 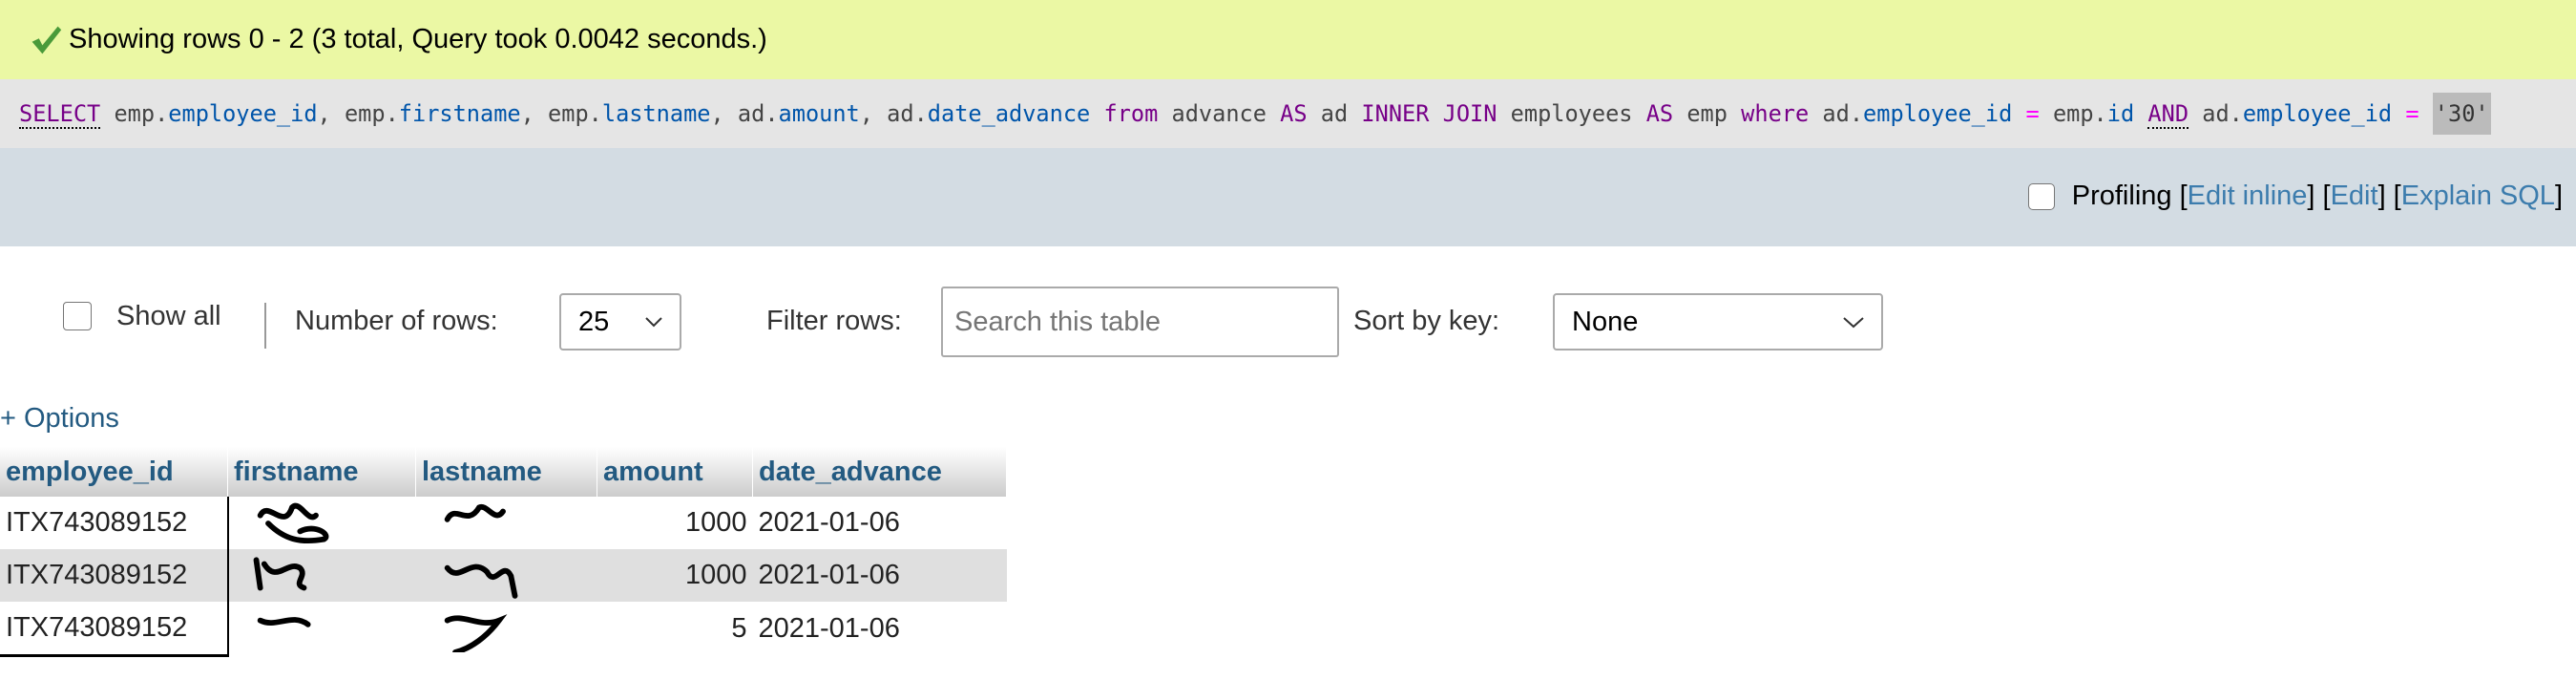 What do you see at coordinates (2121, 196) in the screenshot?
I see `profiling-label: Profiling` at bounding box center [2121, 196].